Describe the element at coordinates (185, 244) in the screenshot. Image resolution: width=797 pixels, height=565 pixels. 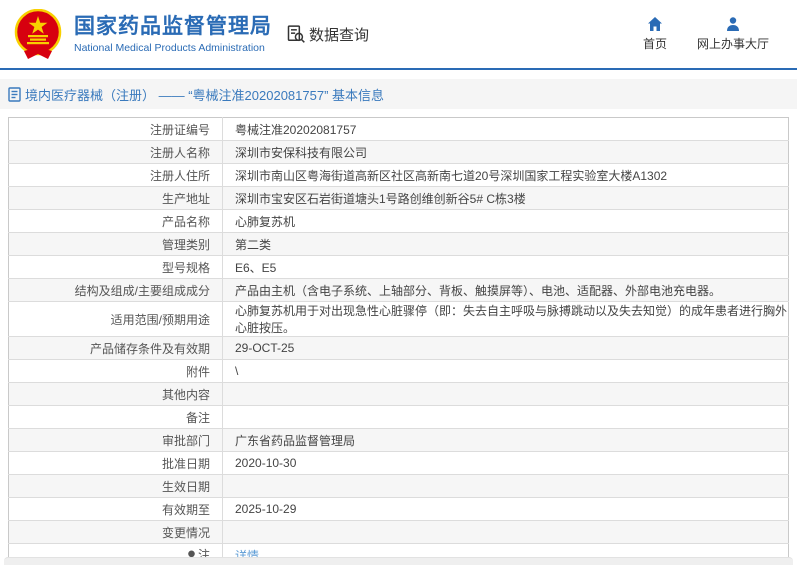
I see `row-label-text: 管理类别` at that location.